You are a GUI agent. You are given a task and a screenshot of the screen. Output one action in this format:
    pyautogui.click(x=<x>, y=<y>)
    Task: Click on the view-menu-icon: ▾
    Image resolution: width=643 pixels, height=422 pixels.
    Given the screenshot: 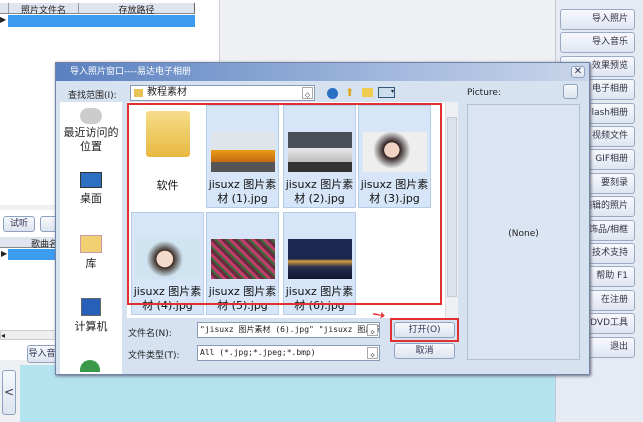 What is the action you would take?
    pyautogui.click(x=386, y=92)
    